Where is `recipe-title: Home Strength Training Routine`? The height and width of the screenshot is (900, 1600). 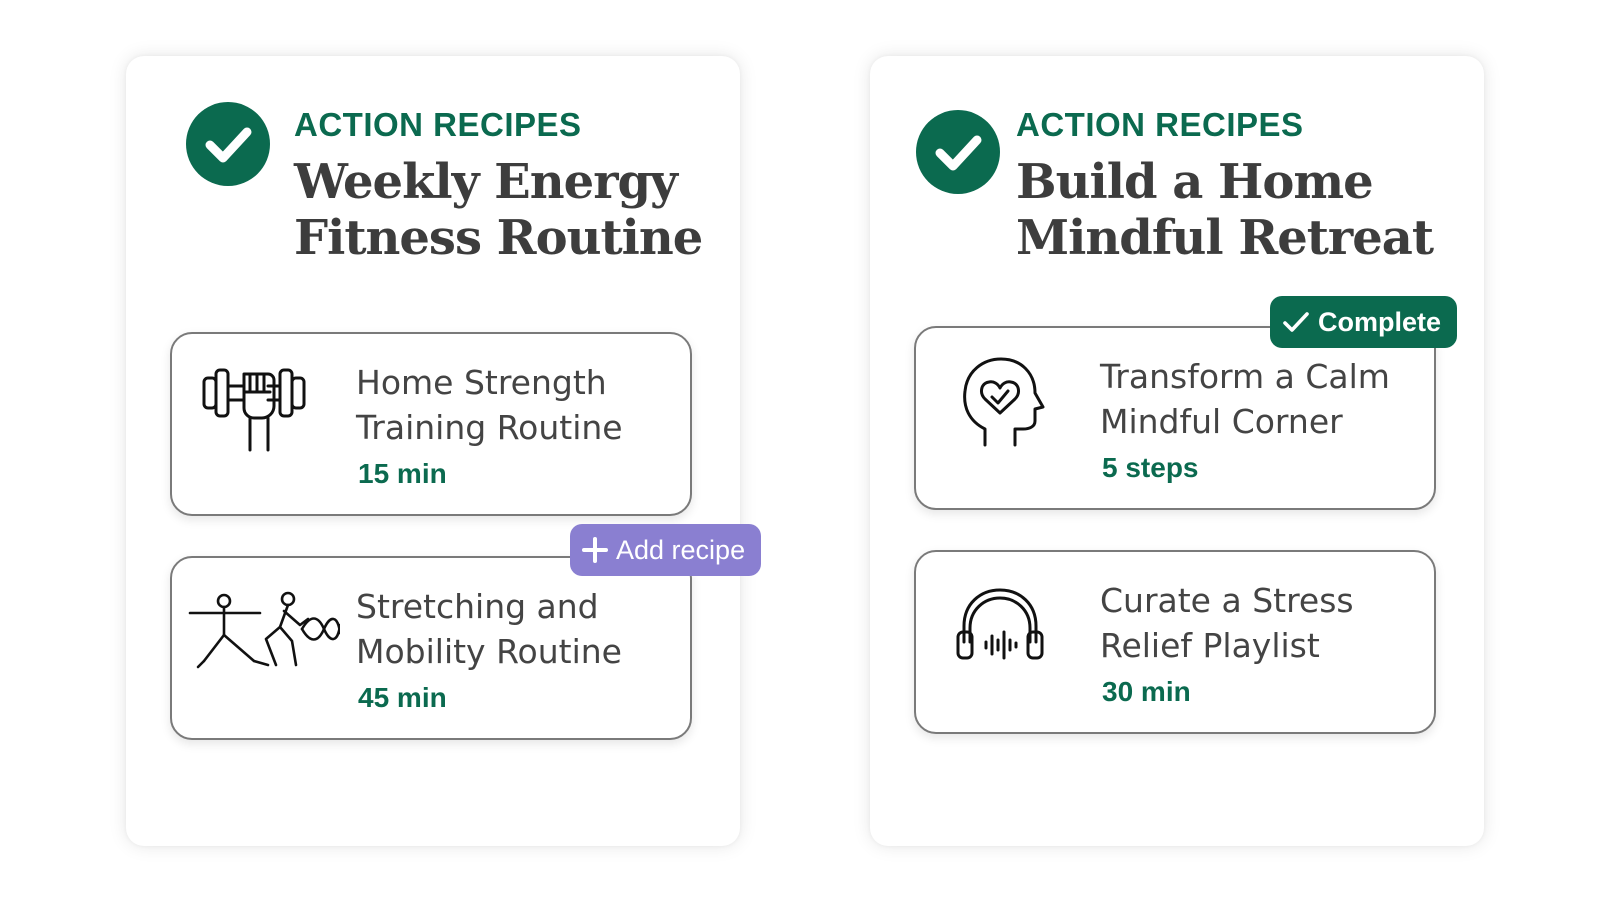
recipe-title: Home Strength Training Routine is located at coordinates (521, 405).